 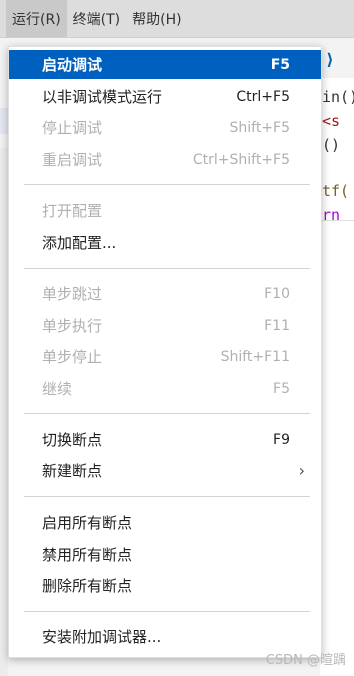 What do you see at coordinates (305, 660) in the screenshot?
I see `watermark: CSDN @暄踽` at bounding box center [305, 660].